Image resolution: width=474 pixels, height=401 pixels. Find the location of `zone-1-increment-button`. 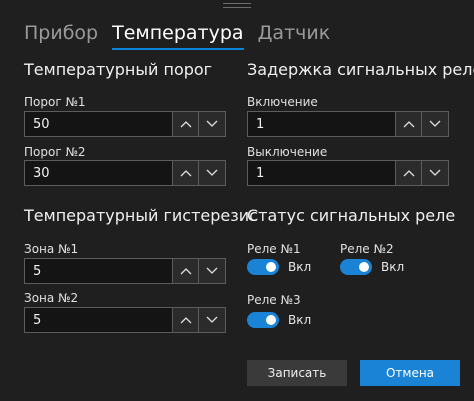

zone-1-increment-button is located at coordinates (185, 271).